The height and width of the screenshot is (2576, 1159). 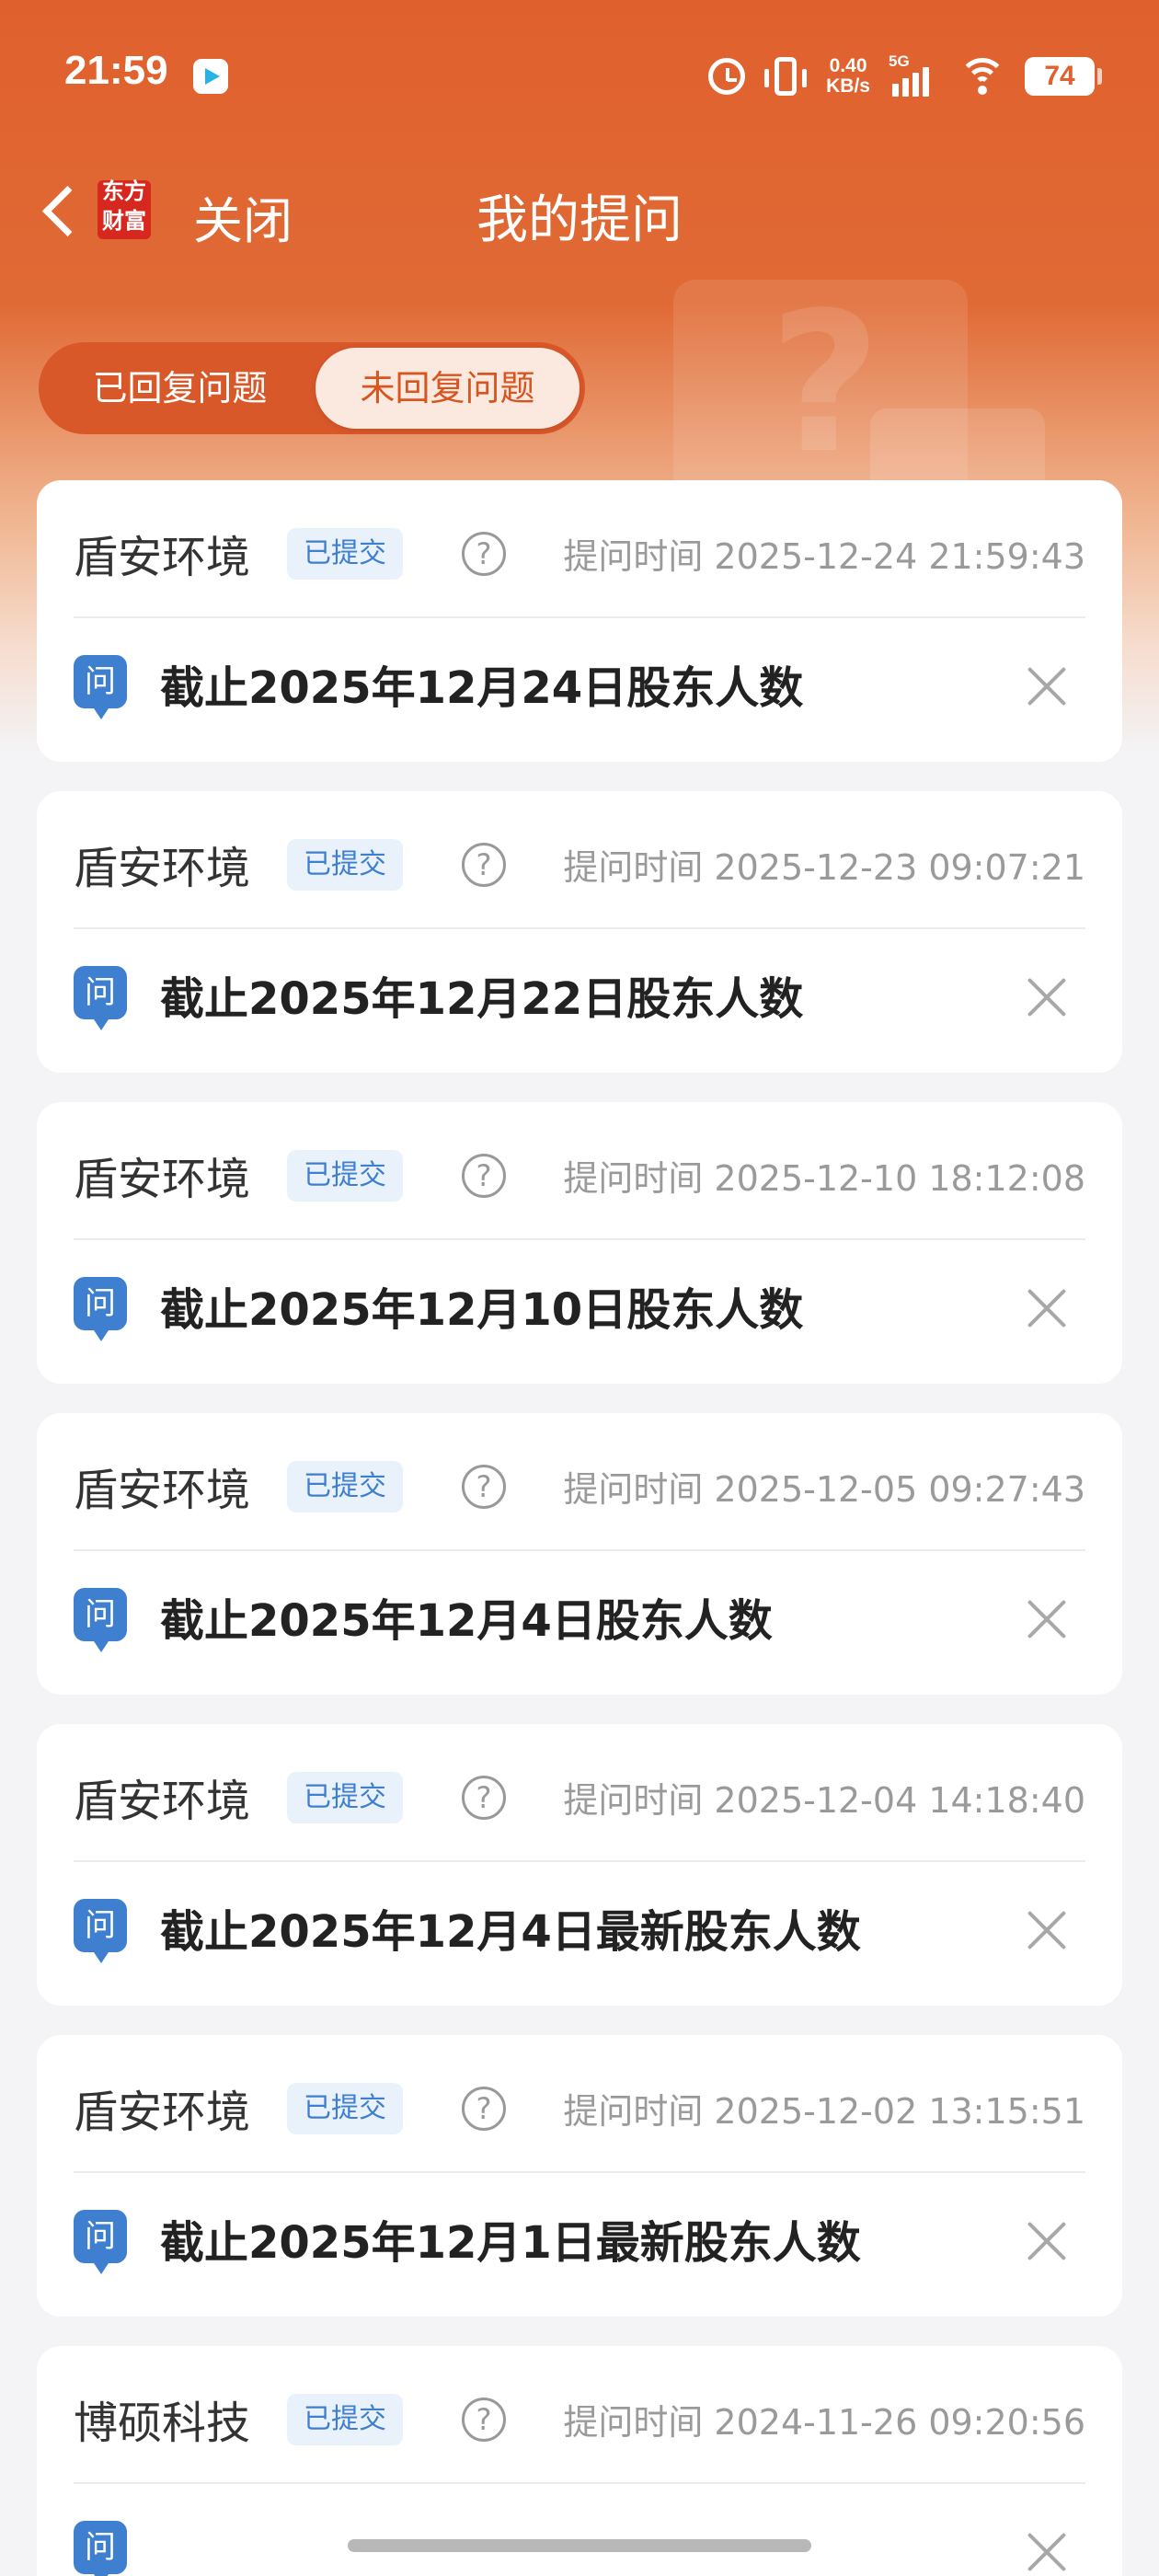 I want to click on ask-time: 提问时间 2025-12-10 18:12:08, so click(x=824, y=1178).